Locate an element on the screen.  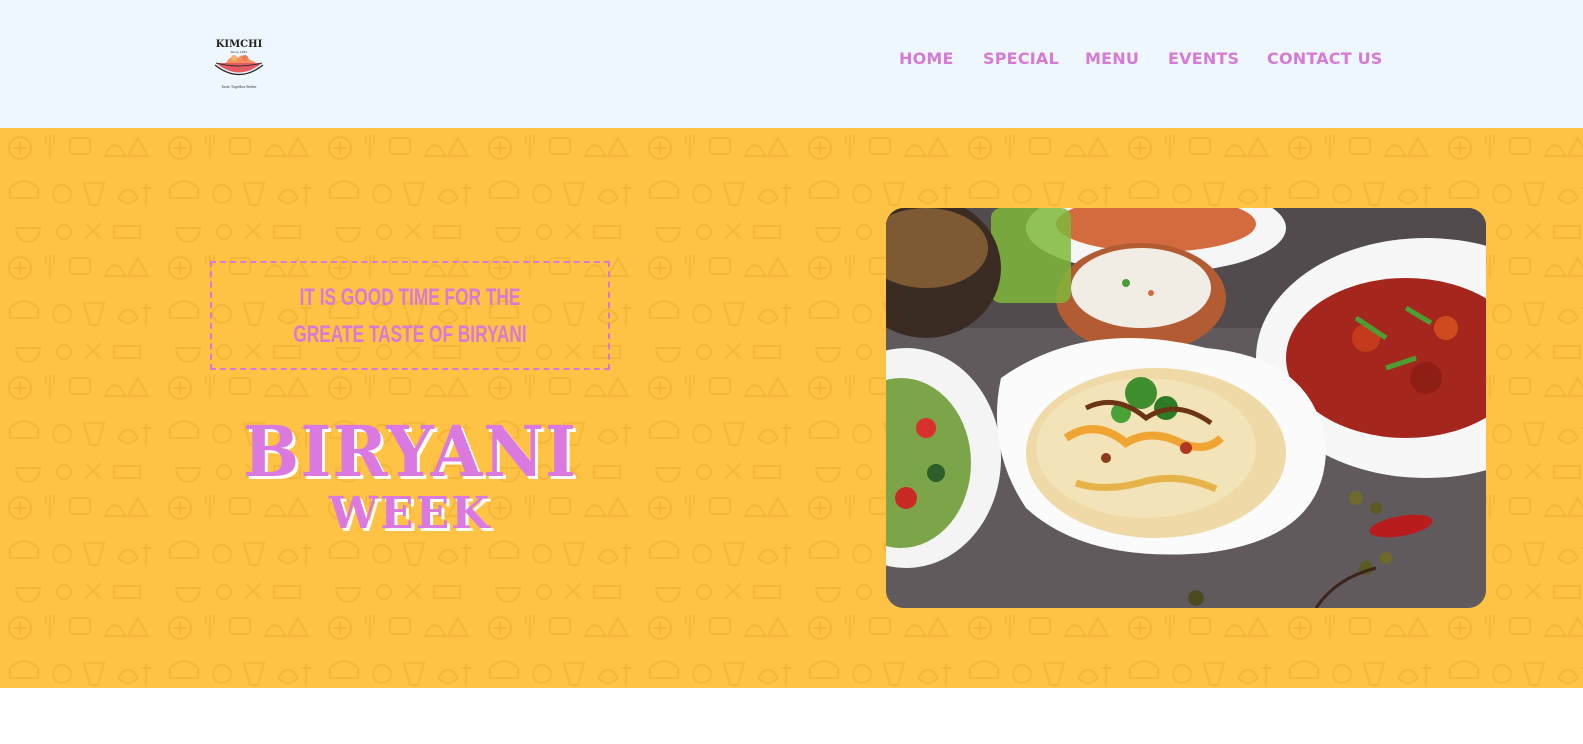
logo-name: KIMCHI is located at coordinates (239, 44).